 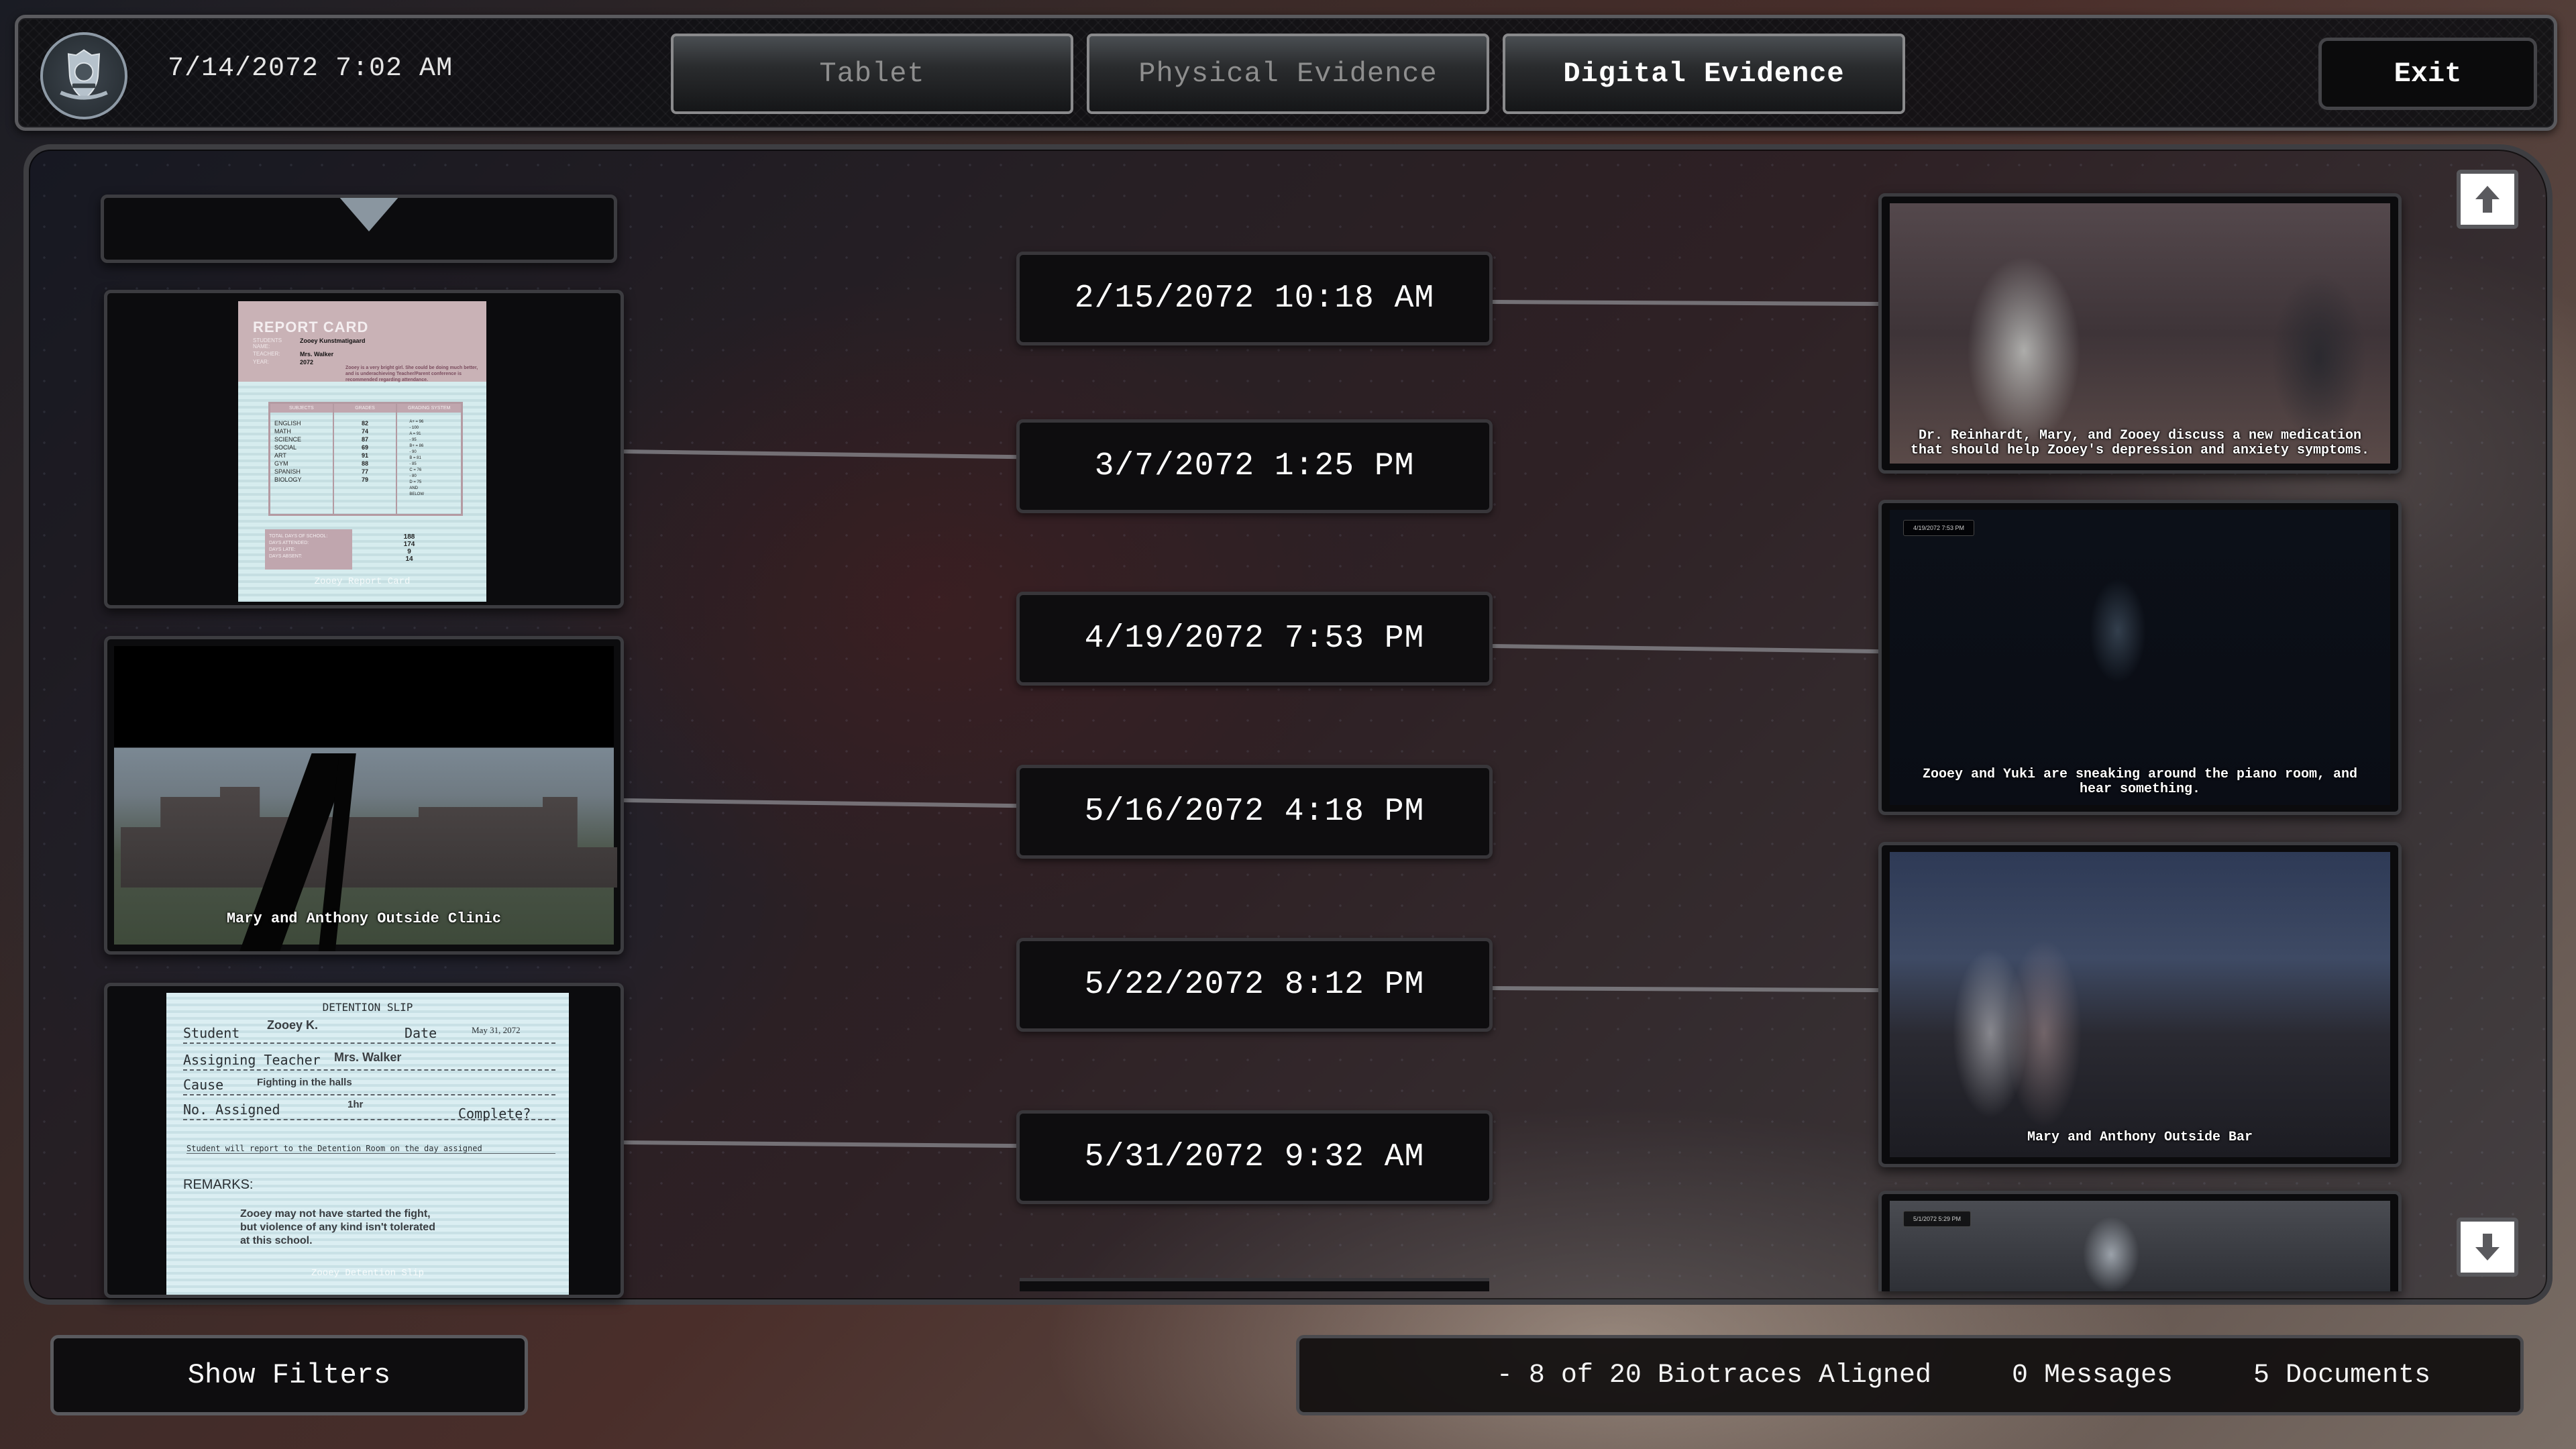 What do you see at coordinates (1254, 298) in the screenshot?
I see `timeline-timestamp: 2/15/2072 10:18 AM` at bounding box center [1254, 298].